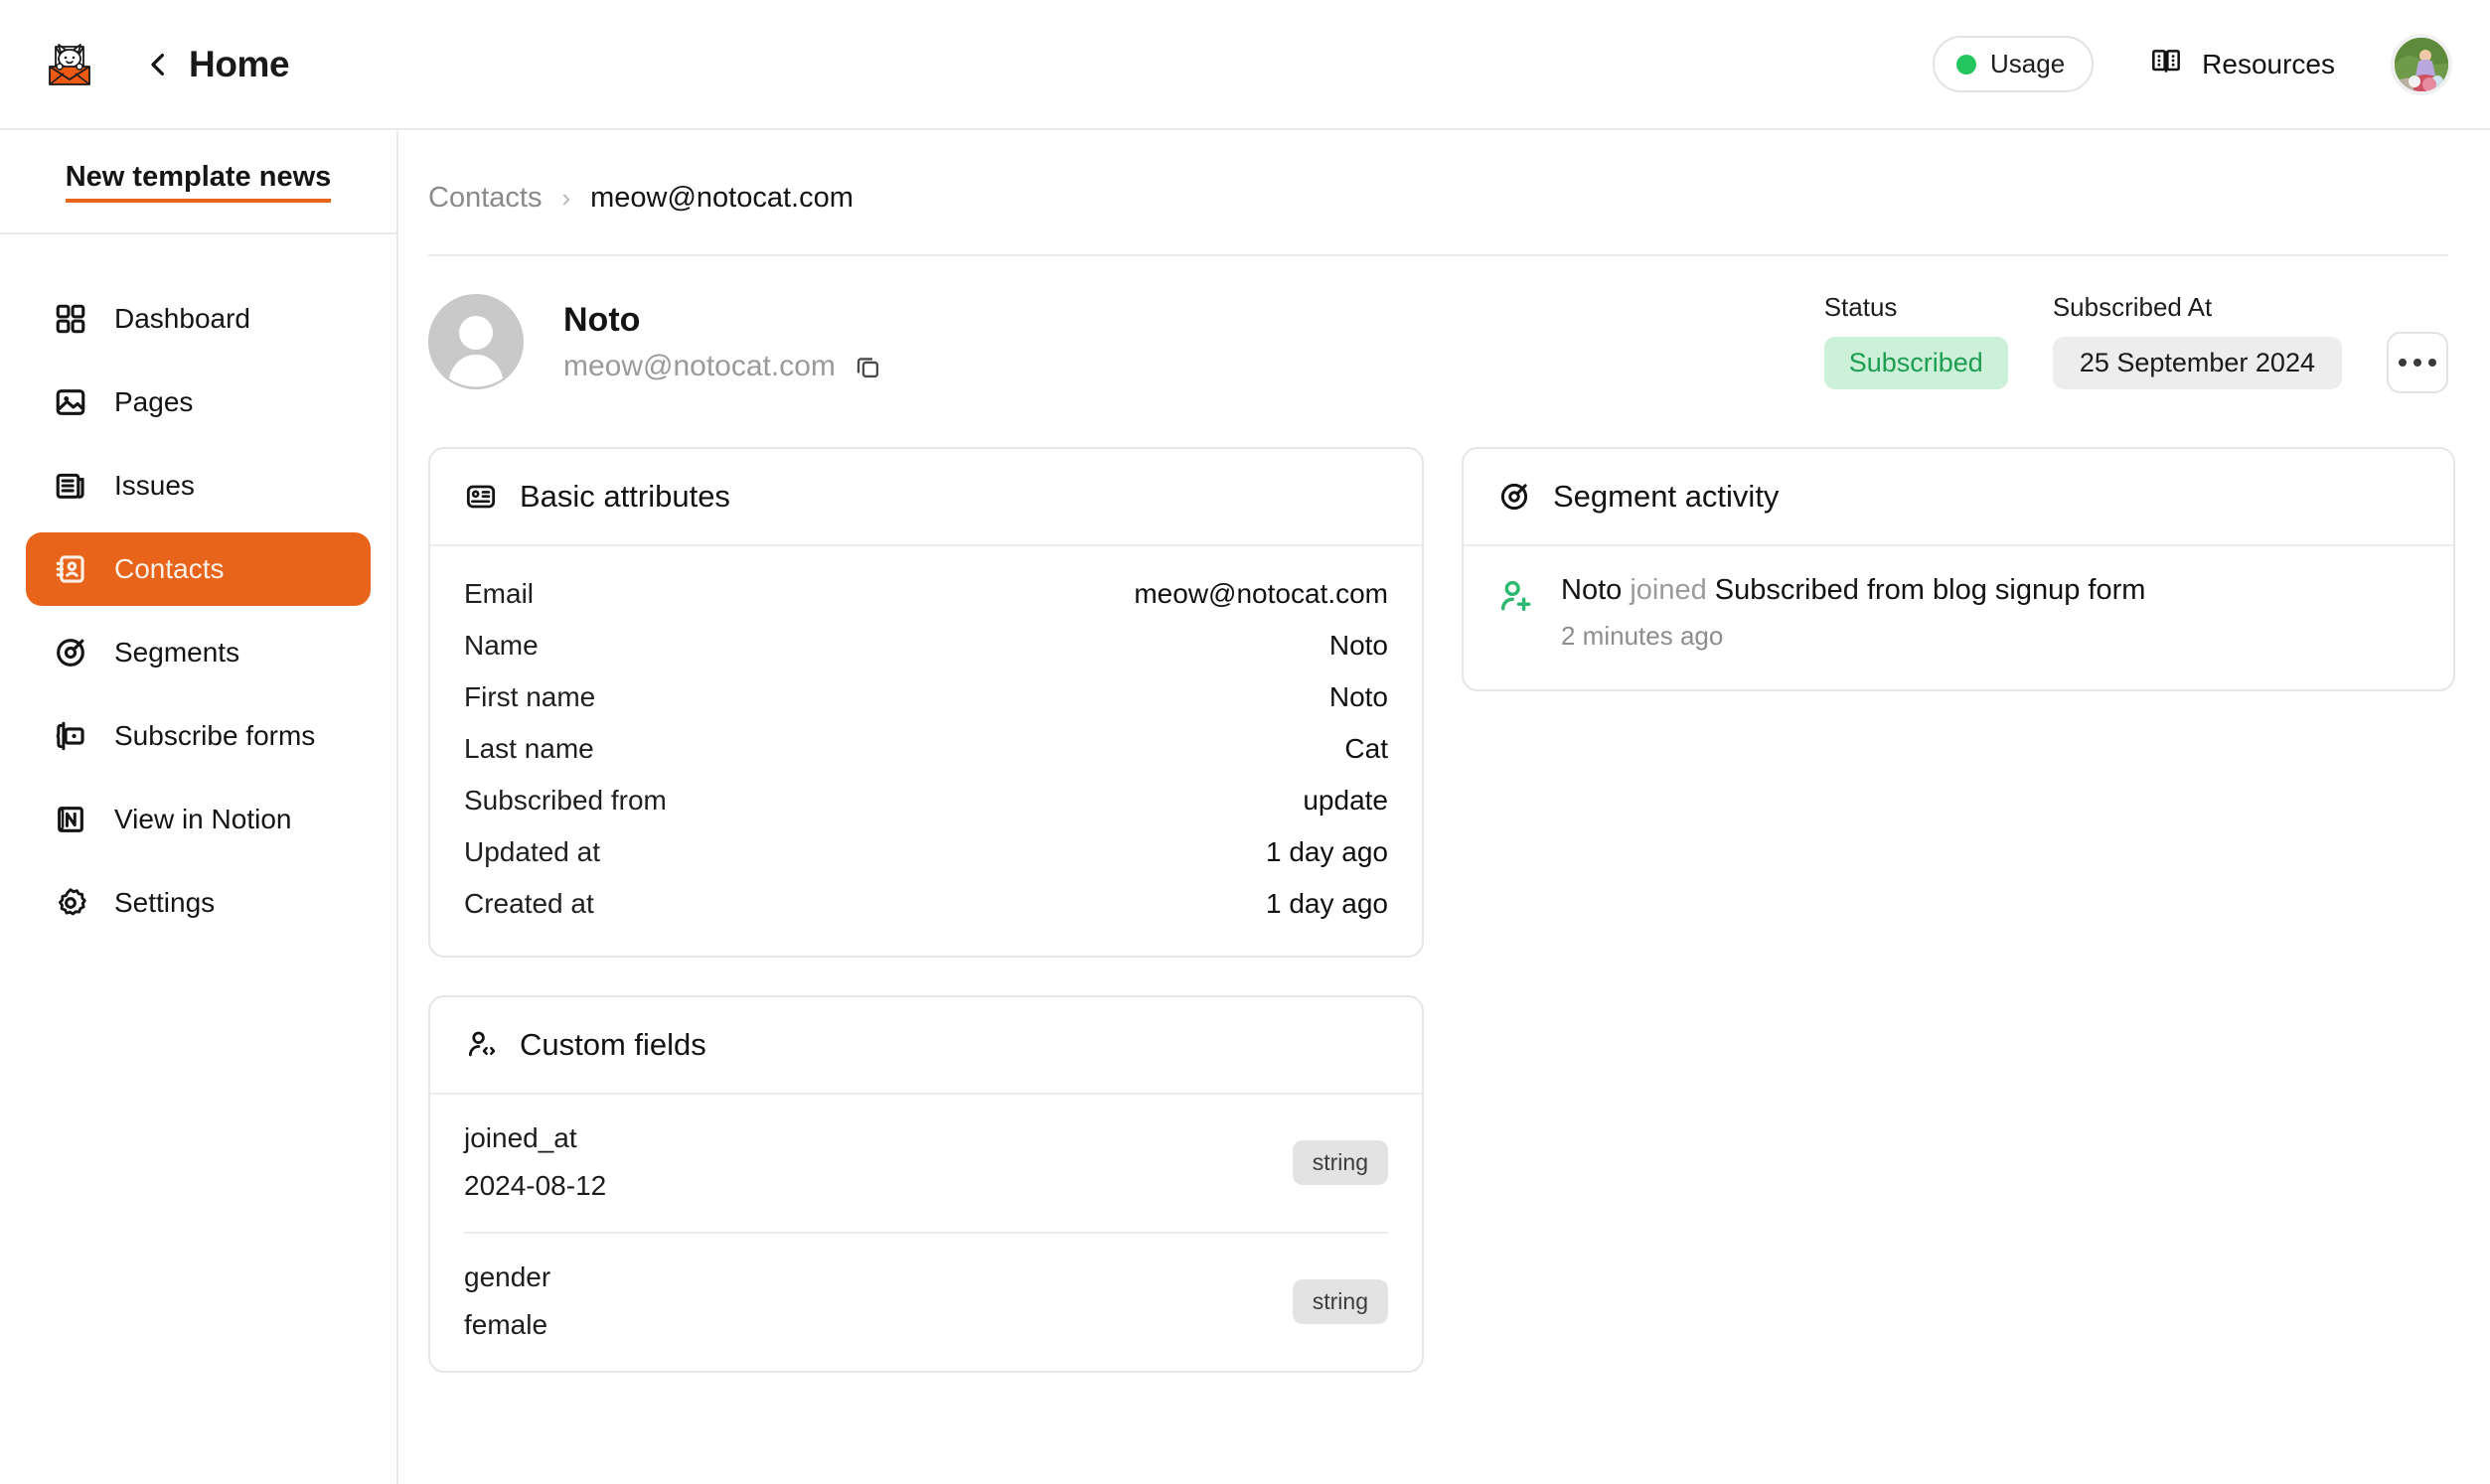  I want to click on sidebar-item-pages: Pages, so click(198, 402).